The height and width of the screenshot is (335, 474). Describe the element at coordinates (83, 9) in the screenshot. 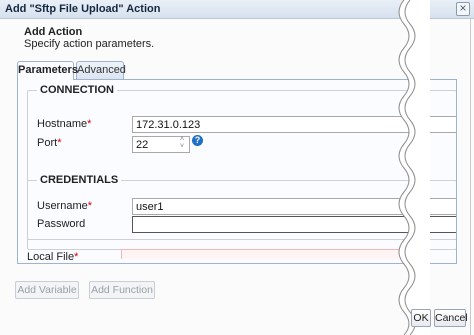

I see `dialog-title: Add "Sftp File Upload" Action` at that location.